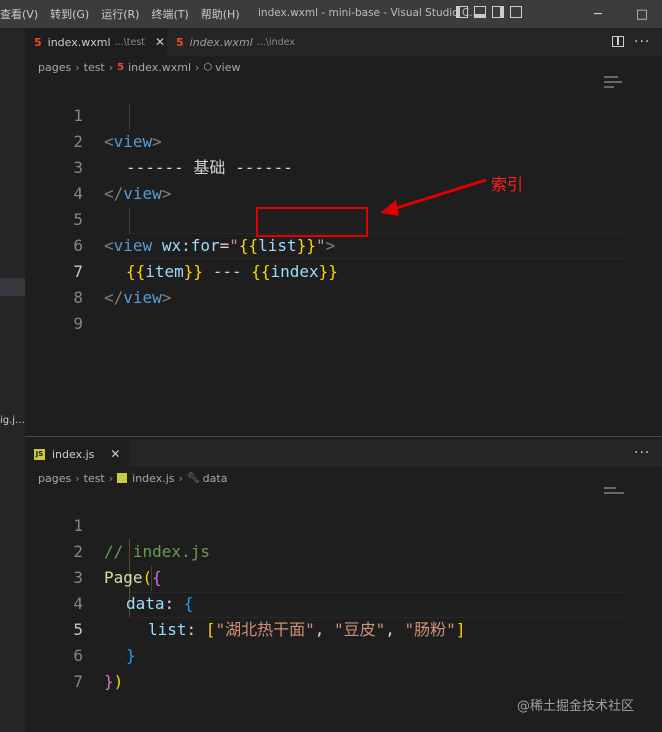 This screenshot has height=732, width=662. I want to click on token: }, so click(109, 681).